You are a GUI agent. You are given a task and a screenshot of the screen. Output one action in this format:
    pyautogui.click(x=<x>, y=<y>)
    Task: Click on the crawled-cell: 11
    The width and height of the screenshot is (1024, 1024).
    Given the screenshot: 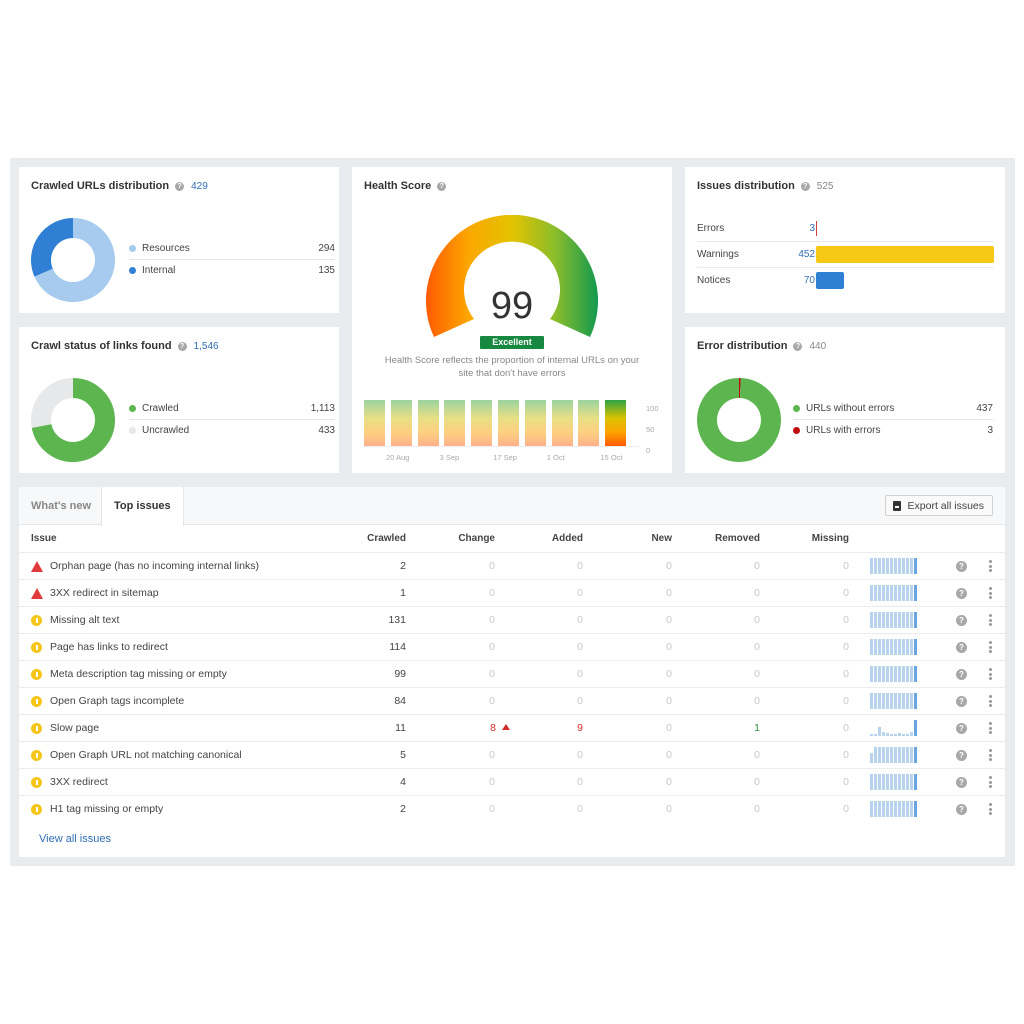 What is the action you would take?
    pyautogui.click(x=400, y=728)
    